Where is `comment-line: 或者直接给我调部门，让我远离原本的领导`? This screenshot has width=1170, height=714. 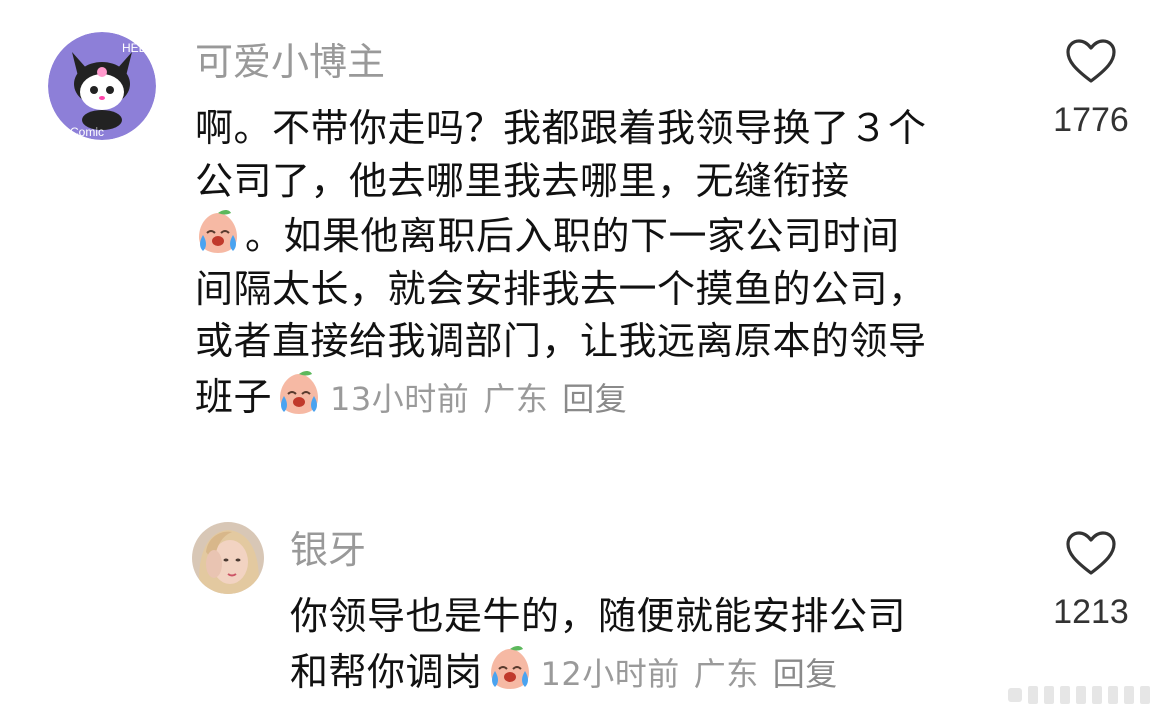
comment-line: 或者直接给我调部门，让我远离原本的领导 is located at coordinates (561, 341).